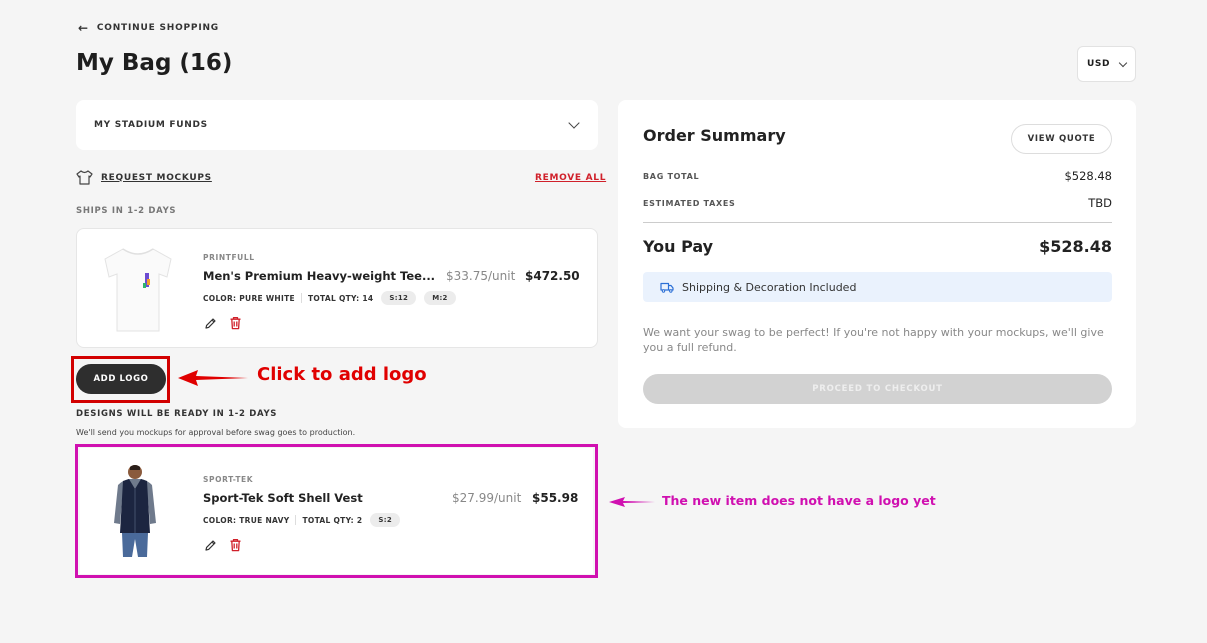  I want to click on shipping-included-banner: Shipping & Decoration Included, so click(877, 287).